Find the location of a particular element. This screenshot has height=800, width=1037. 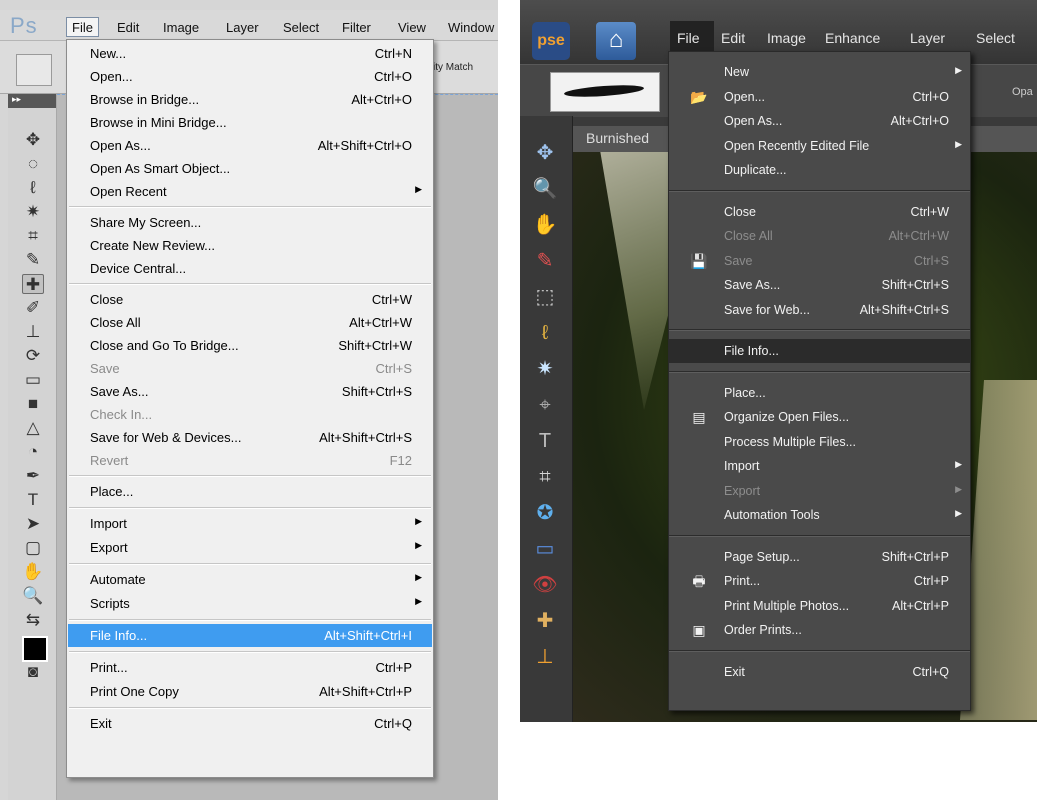

gradient-tool-icon: ■ is located at coordinates (33, 404).